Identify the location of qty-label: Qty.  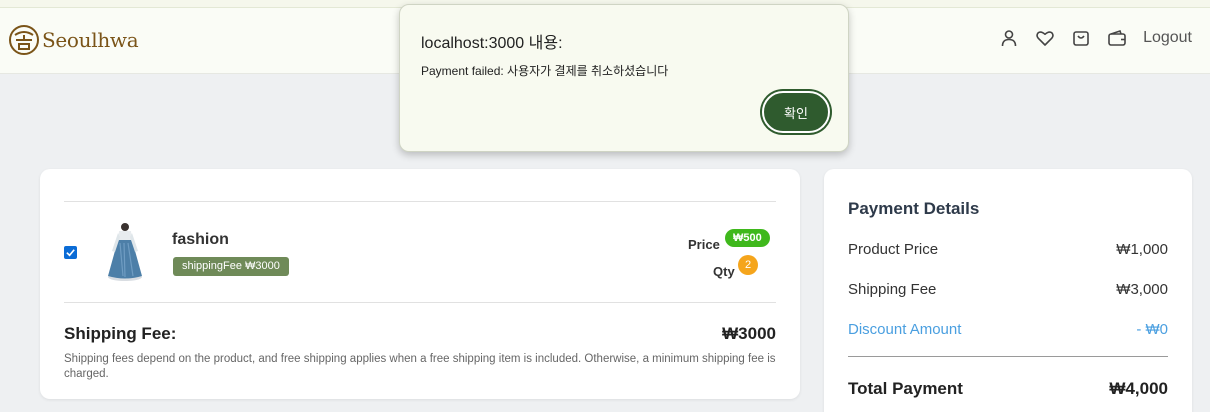
(724, 271).